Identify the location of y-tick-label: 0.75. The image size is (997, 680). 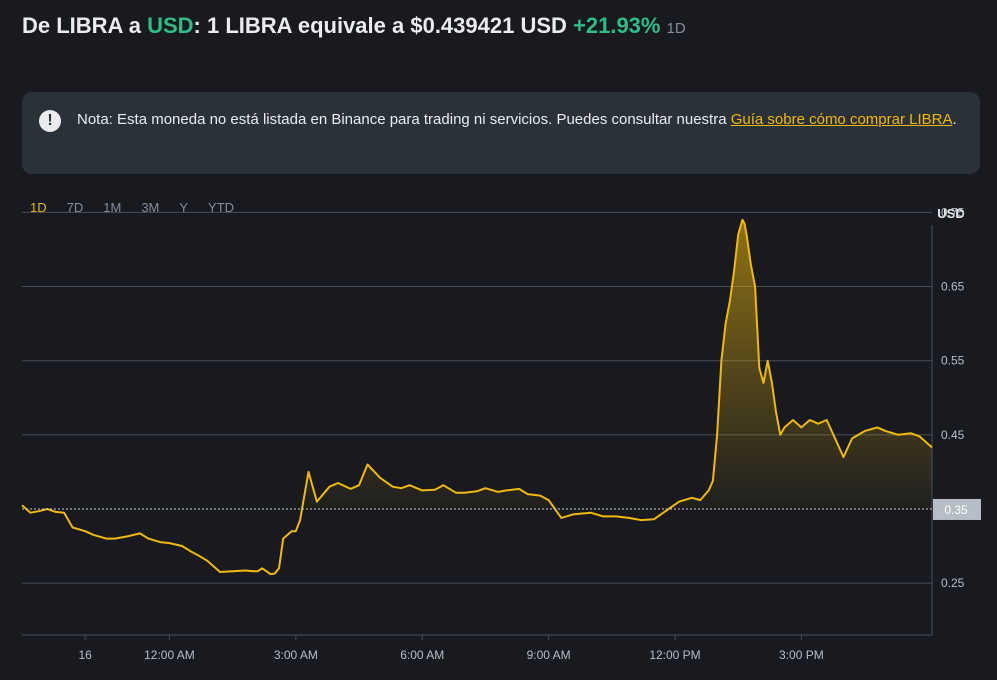
(953, 212).